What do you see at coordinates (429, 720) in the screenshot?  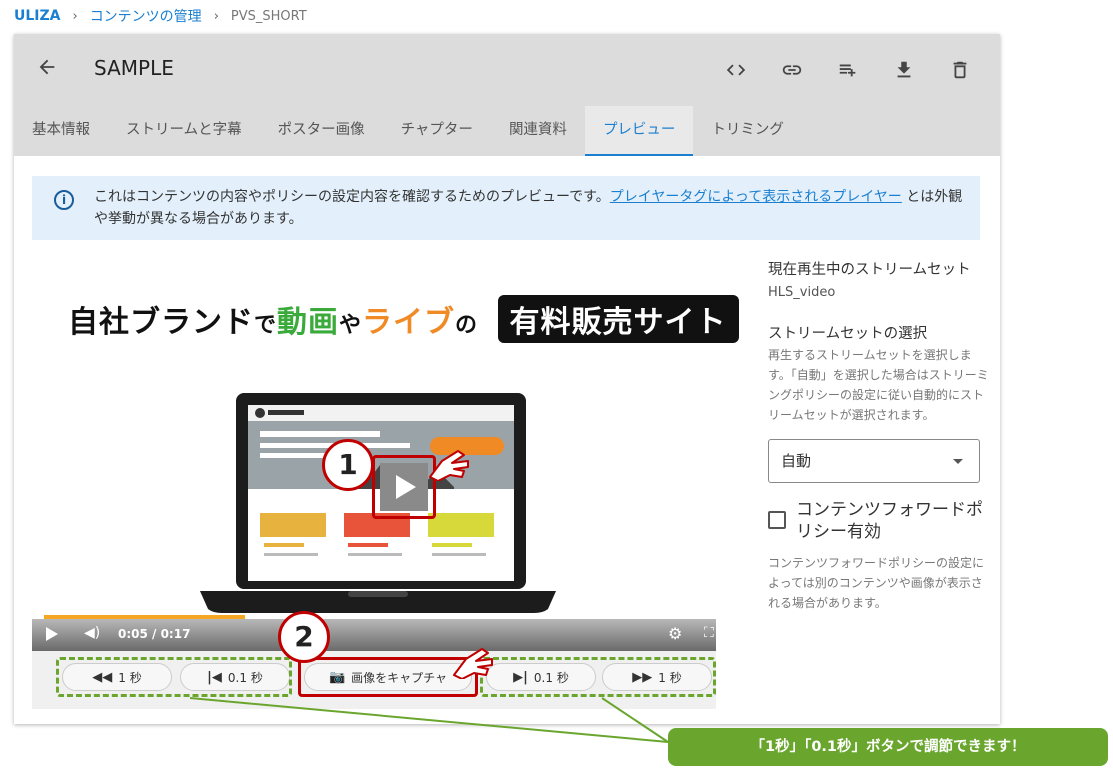 I see `annotation-callout-lines` at bounding box center [429, 720].